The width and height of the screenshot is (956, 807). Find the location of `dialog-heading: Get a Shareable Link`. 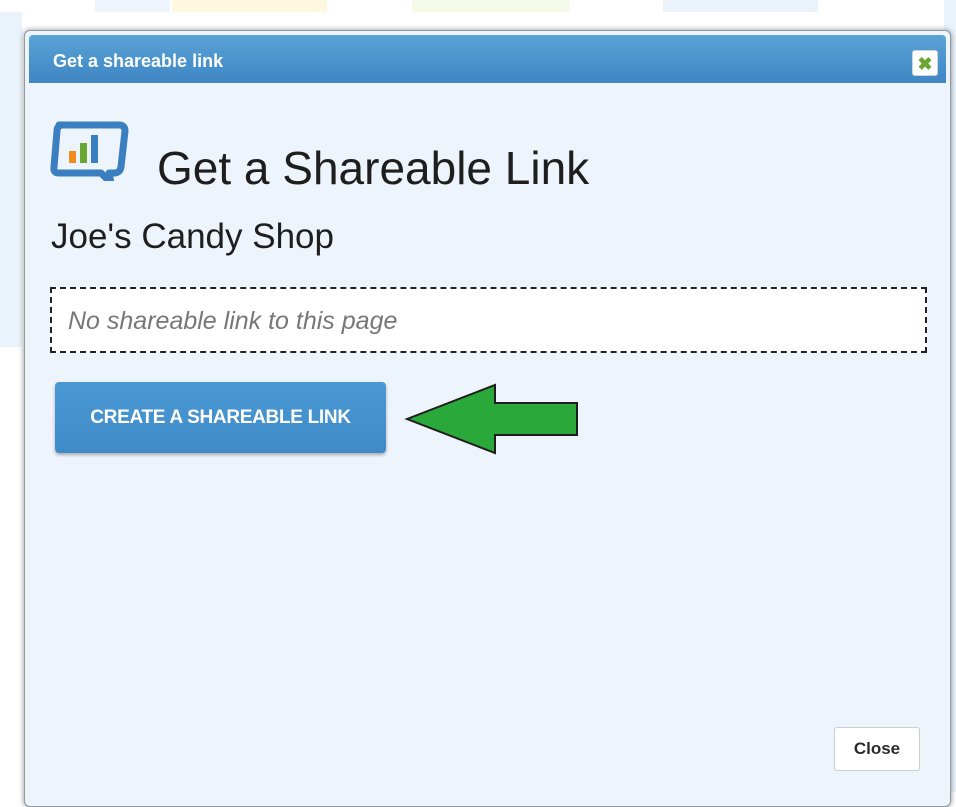

dialog-heading: Get a Shareable Link is located at coordinates (373, 168).